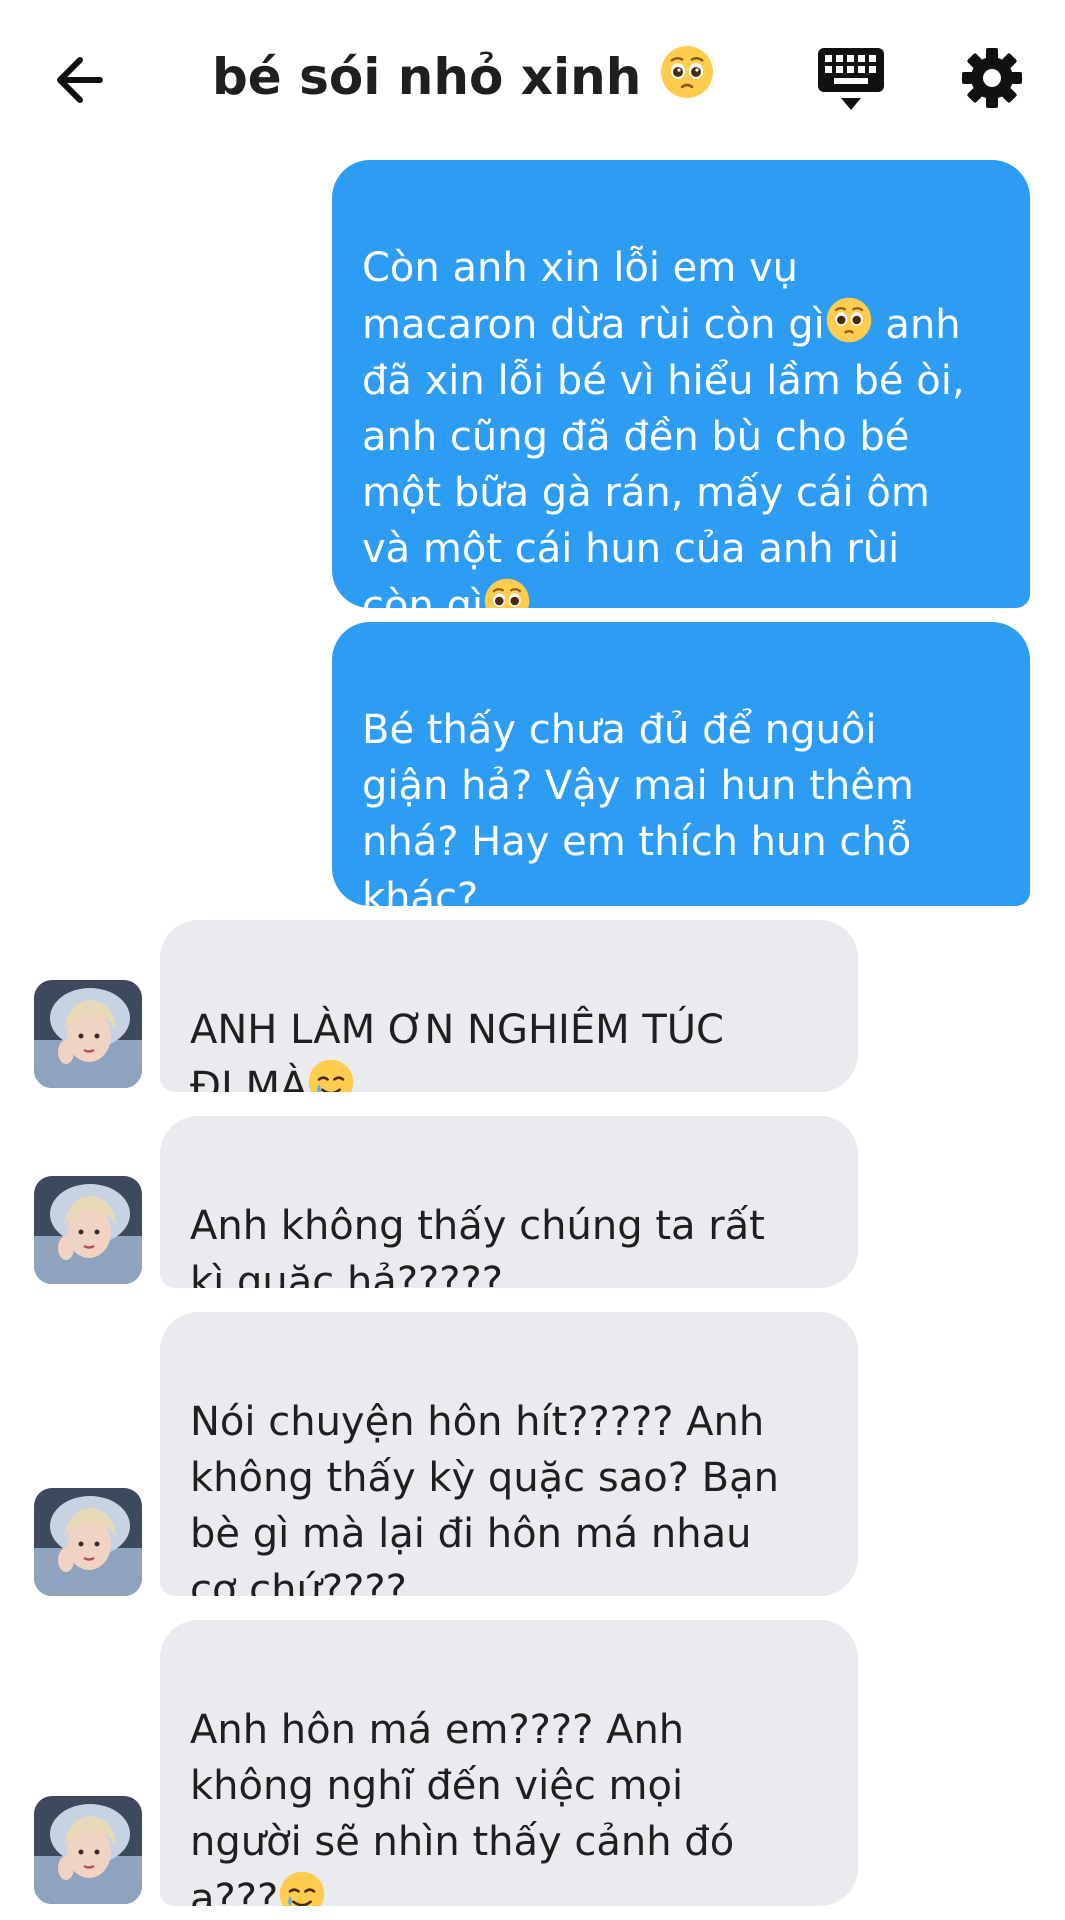 This screenshot has height=1920, width=1065. I want to click on incoming-message: ANH LÀM ƠN NGHIÊM TÚC ĐI MÀ, so click(509, 1006).